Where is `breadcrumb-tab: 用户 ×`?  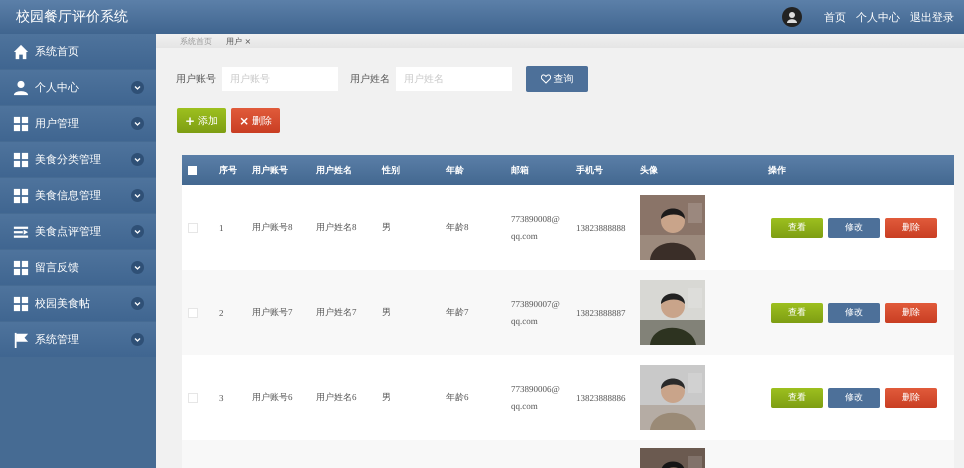 breadcrumb-tab: 用户 × is located at coordinates (239, 41).